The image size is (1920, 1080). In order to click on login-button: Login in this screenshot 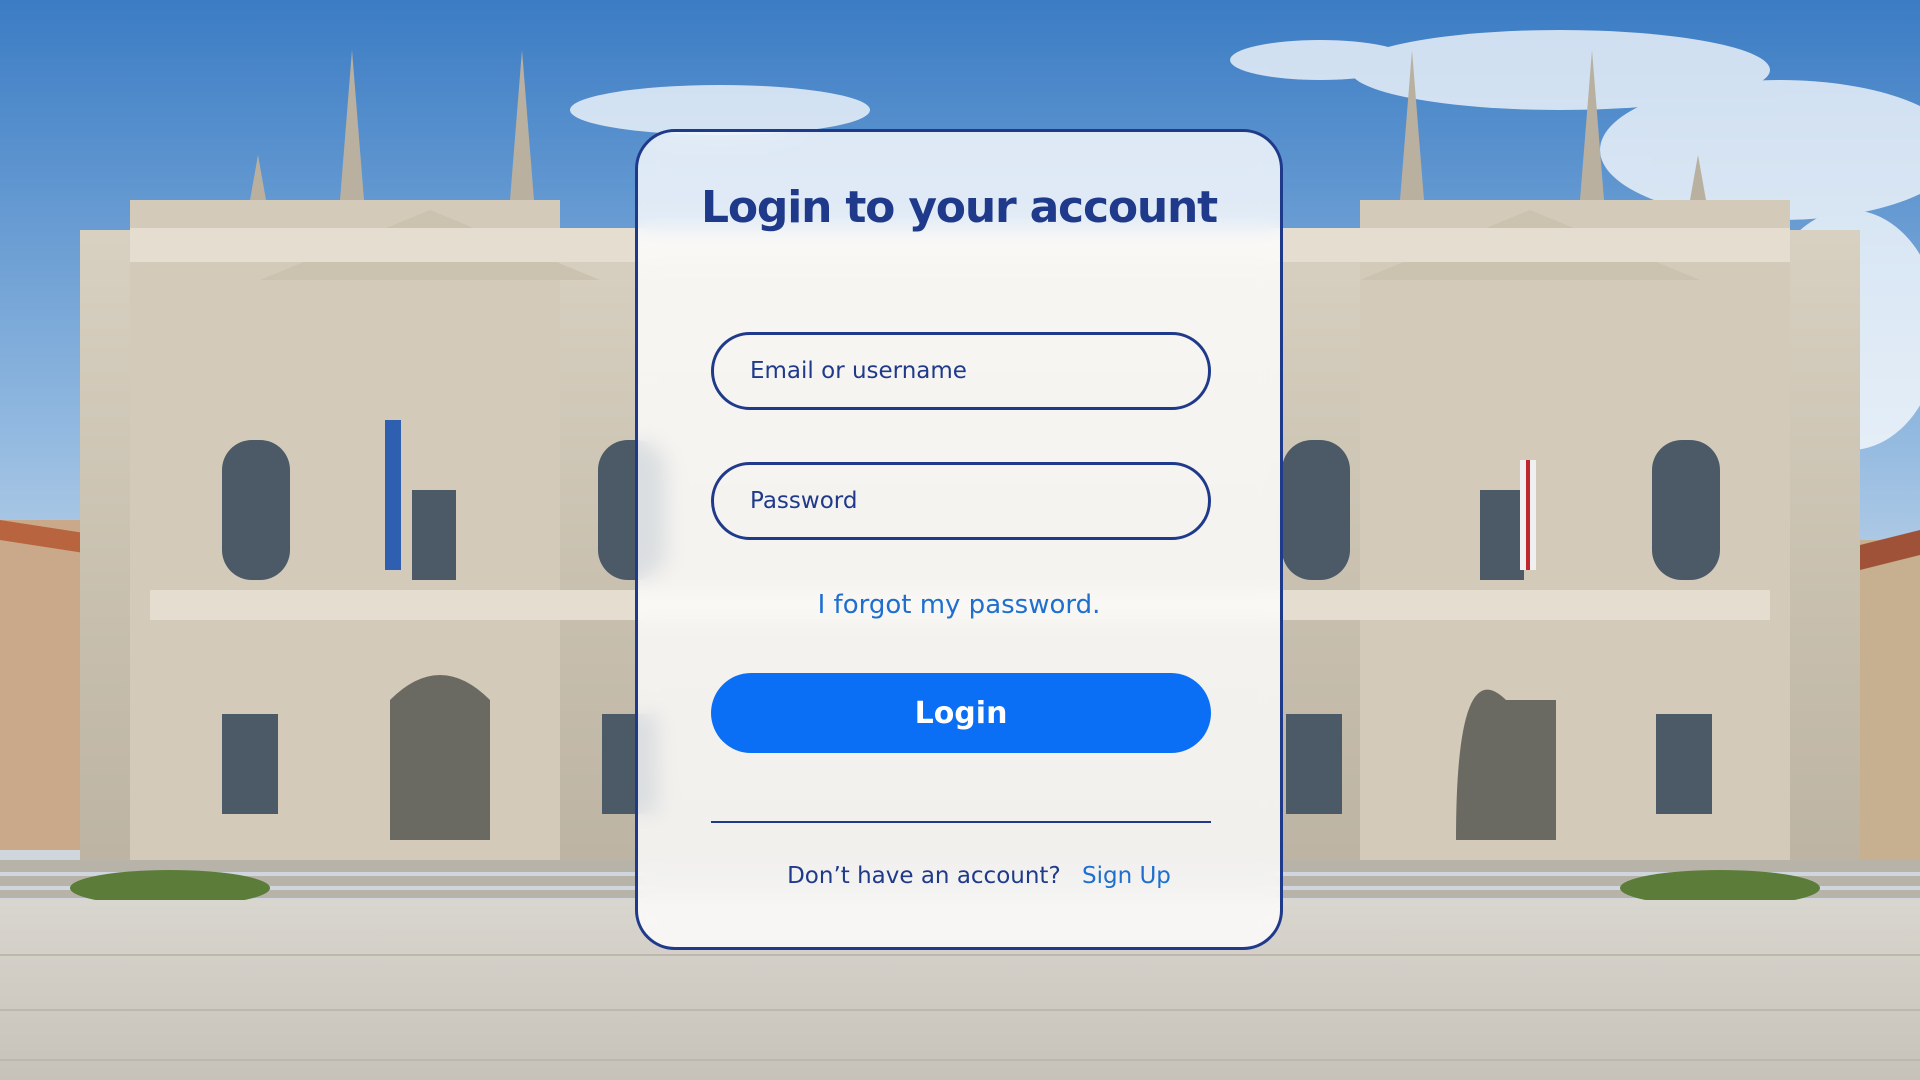, I will do `click(961, 713)`.